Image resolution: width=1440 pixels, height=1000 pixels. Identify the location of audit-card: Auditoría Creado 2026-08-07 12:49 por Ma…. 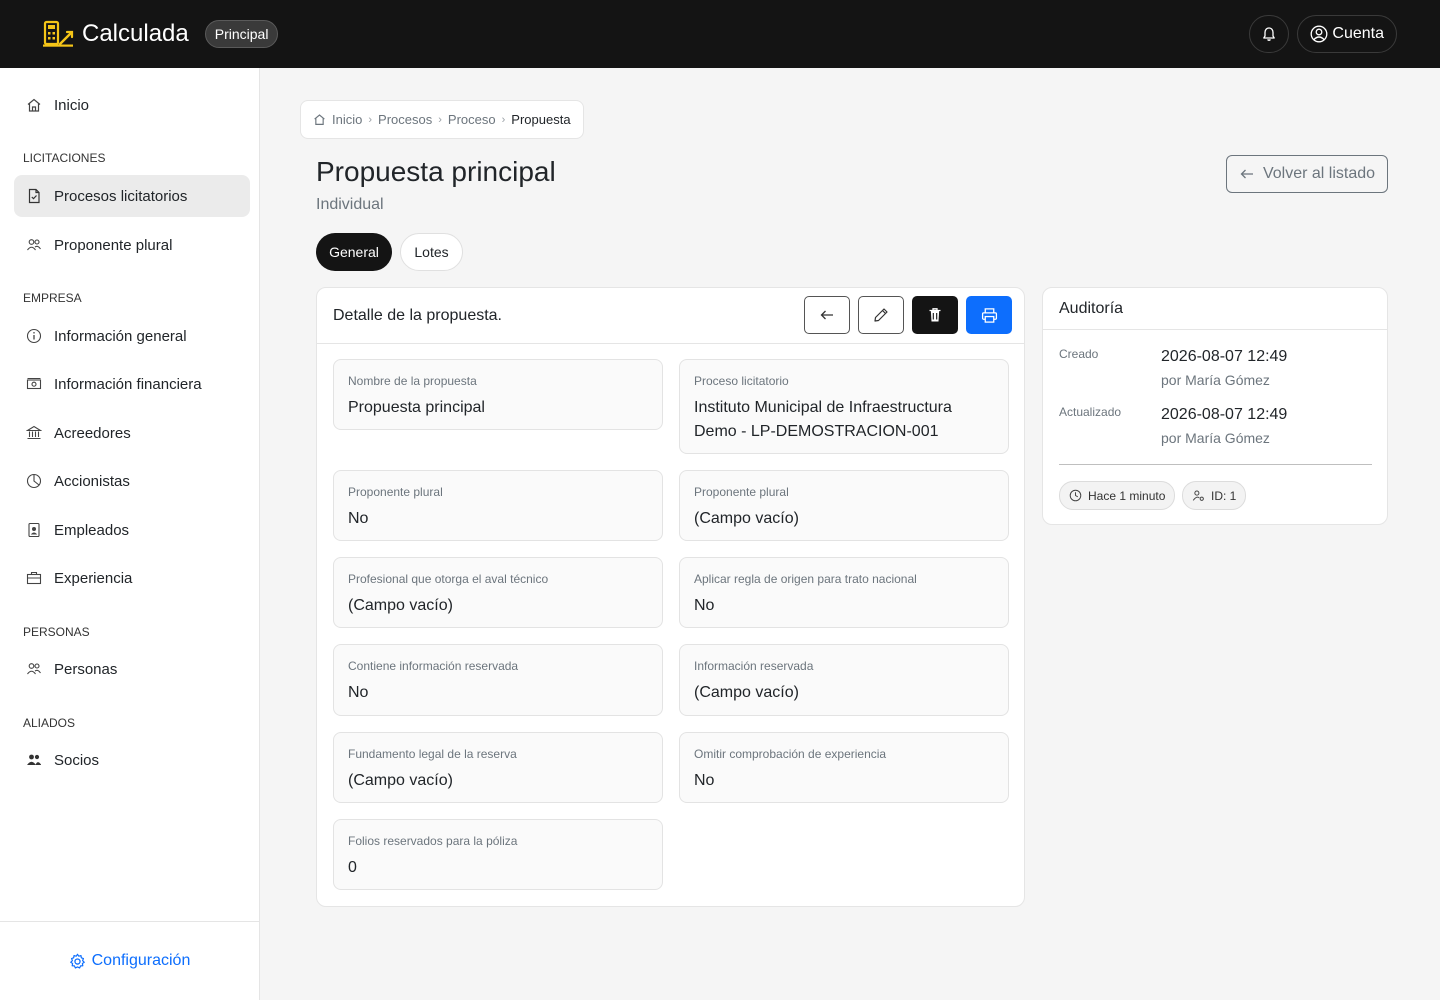
(1215, 406).